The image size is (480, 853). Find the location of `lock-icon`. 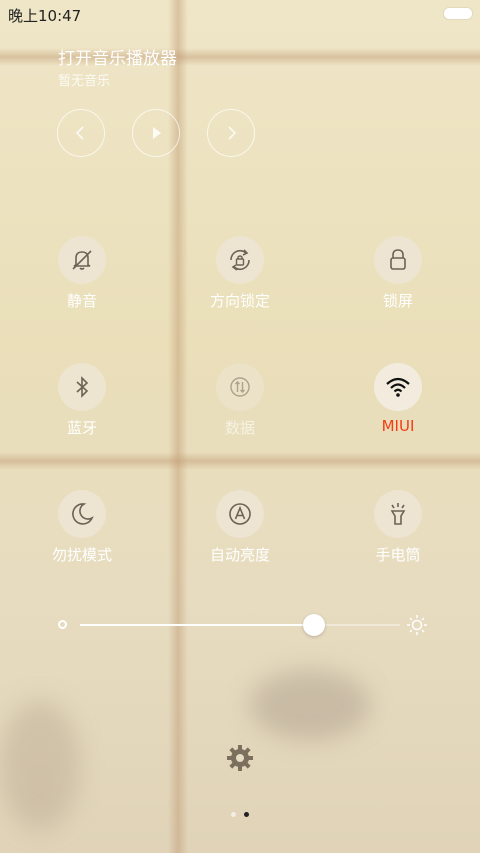

lock-icon is located at coordinates (398, 259).